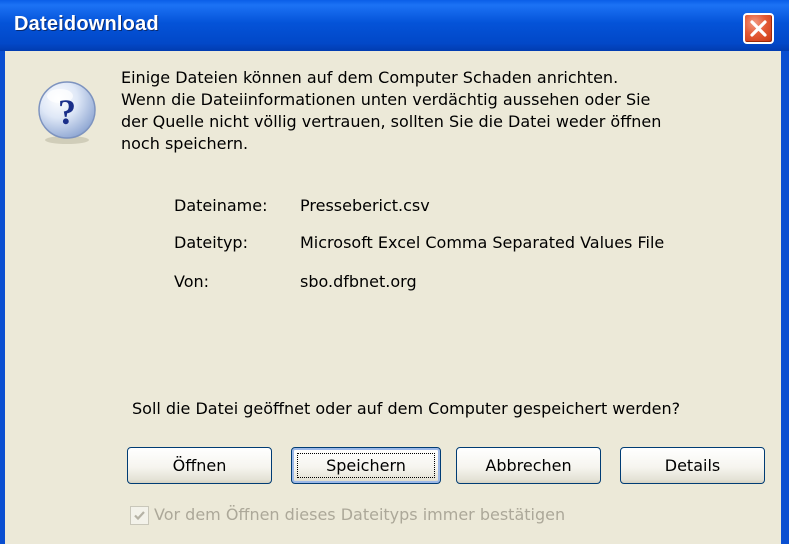 The height and width of the screenshot is (544, 789). What do you see at coordinates (192, 281) in the screenshot?
I see `file-source-label: Von:` at bounding box center [192, 281].